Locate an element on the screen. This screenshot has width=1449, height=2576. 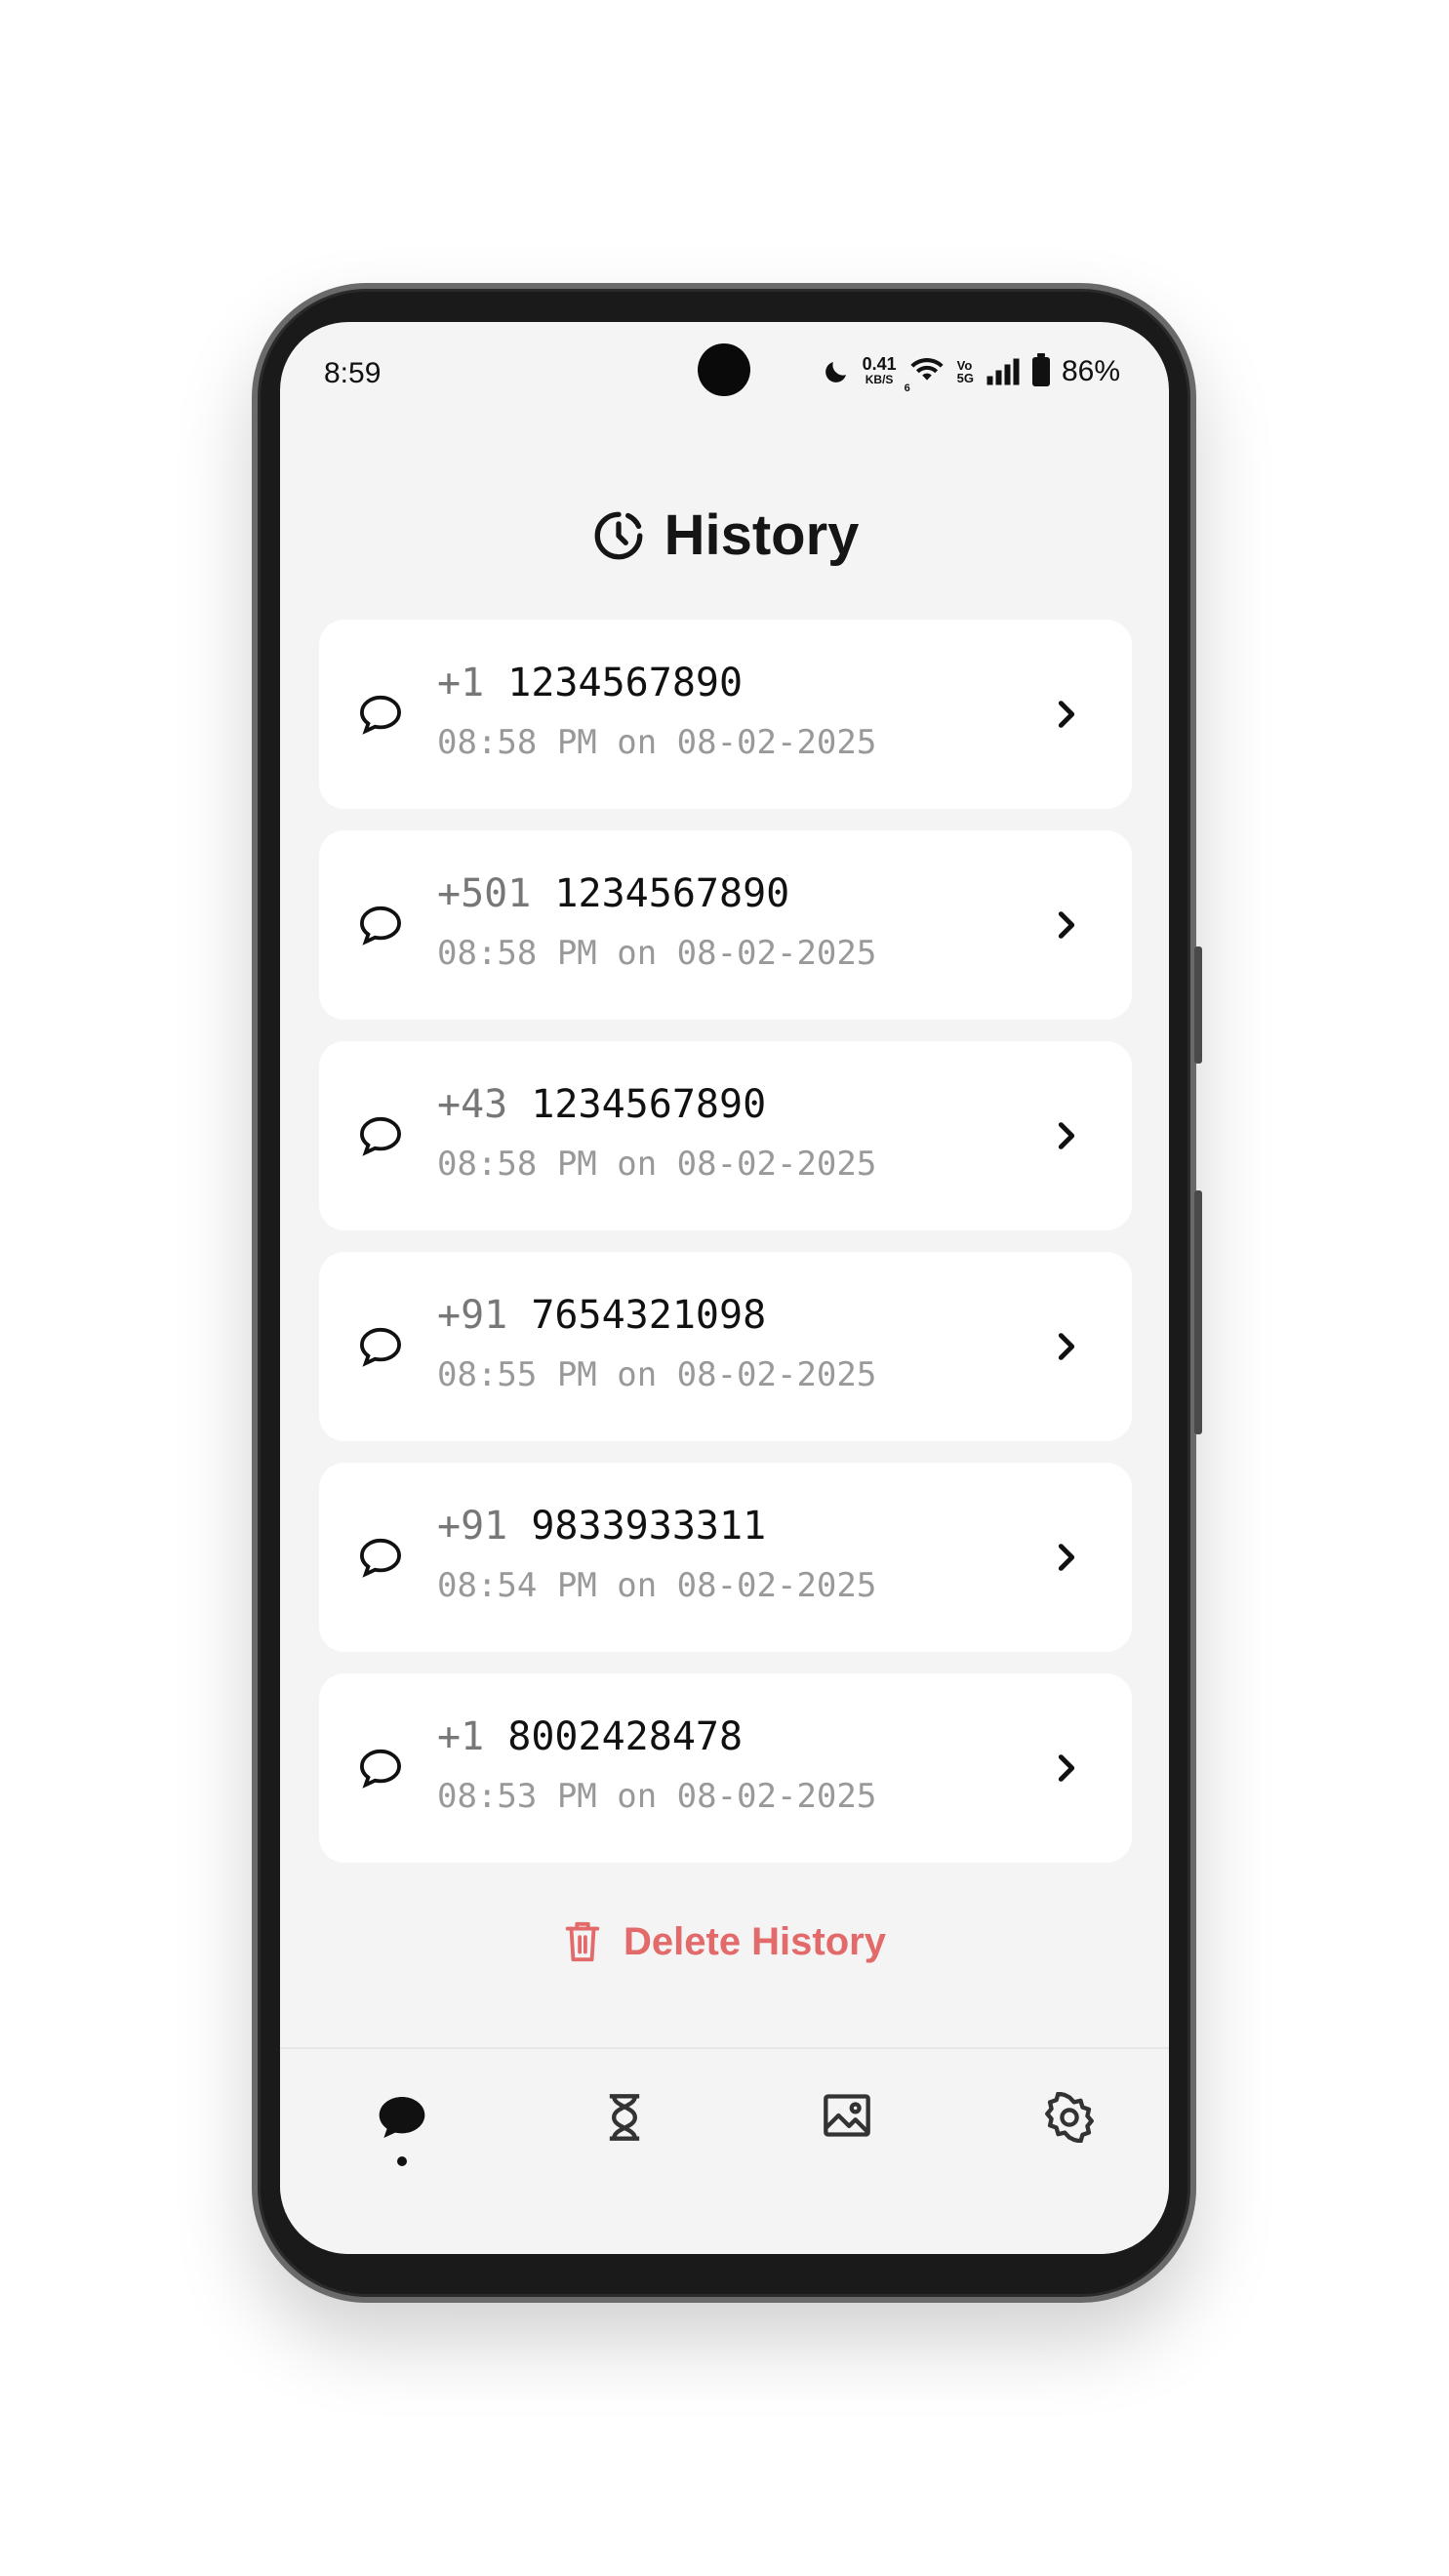
signal-icon is located at coordinates (1003, 371).